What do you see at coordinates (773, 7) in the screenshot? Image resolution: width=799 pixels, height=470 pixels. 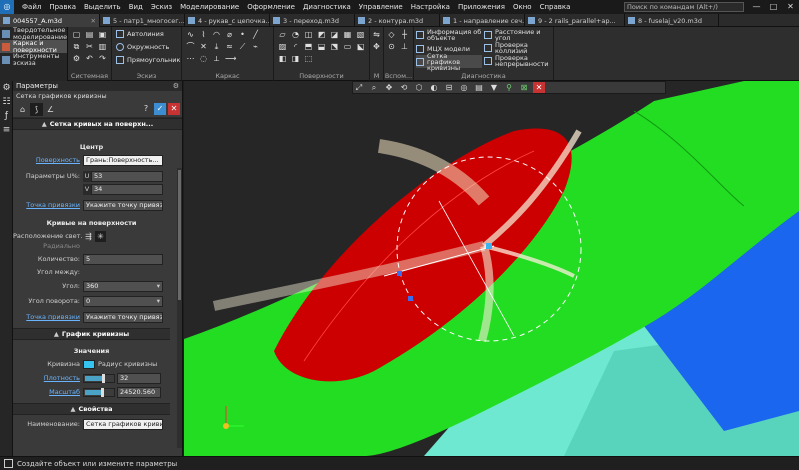 I see `maximize-button: □` at bounding box center [773, 7].